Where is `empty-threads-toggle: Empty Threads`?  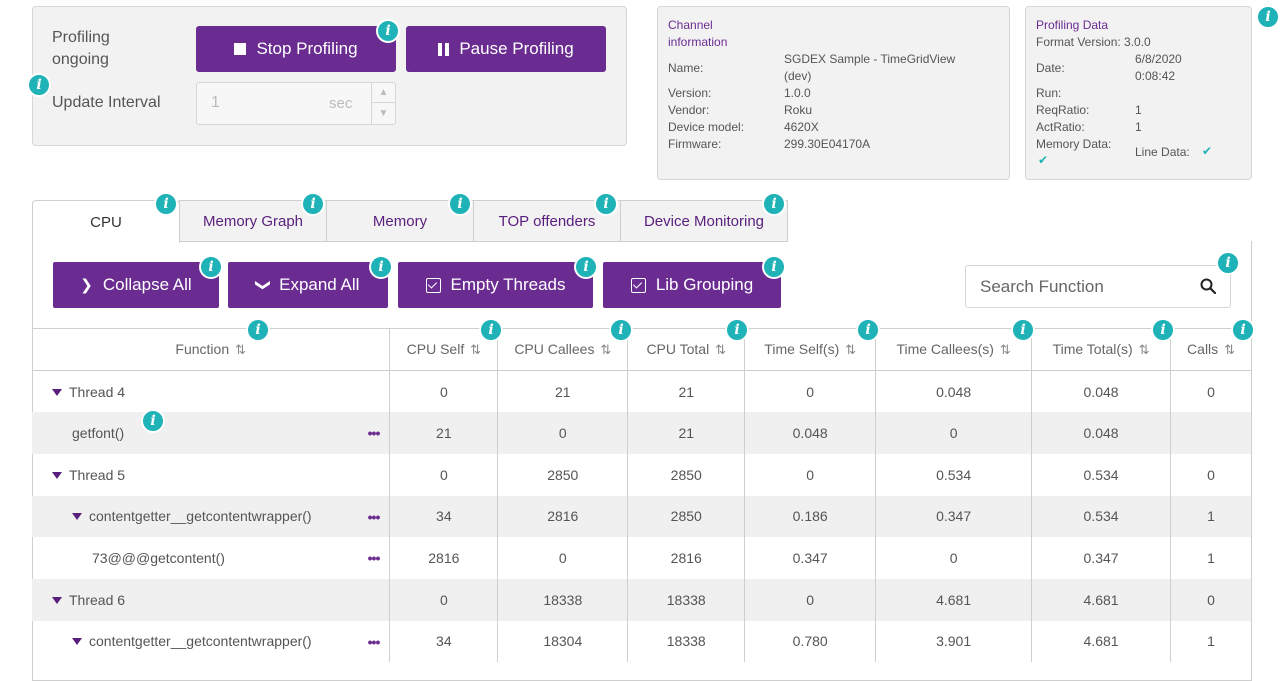 empty-threads-toggle: Empty Threads is located at coordinates (495, 285).